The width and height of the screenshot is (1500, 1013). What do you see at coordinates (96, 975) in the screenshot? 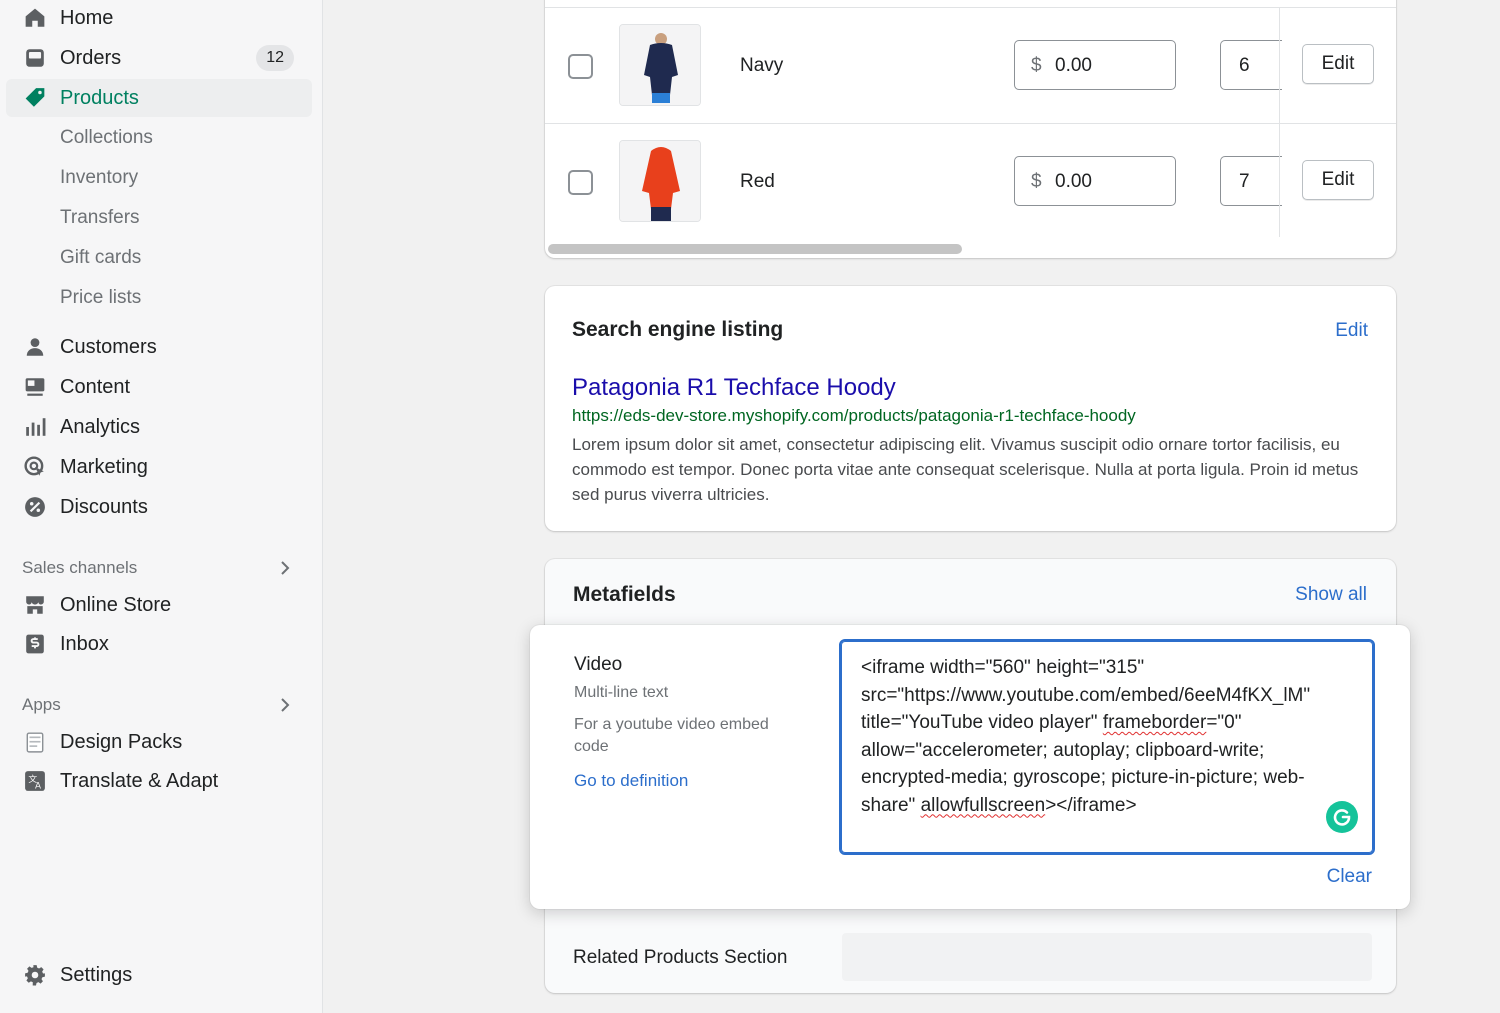
I see `sidebar-item-label: Settings` at bounding box center [96, 975].